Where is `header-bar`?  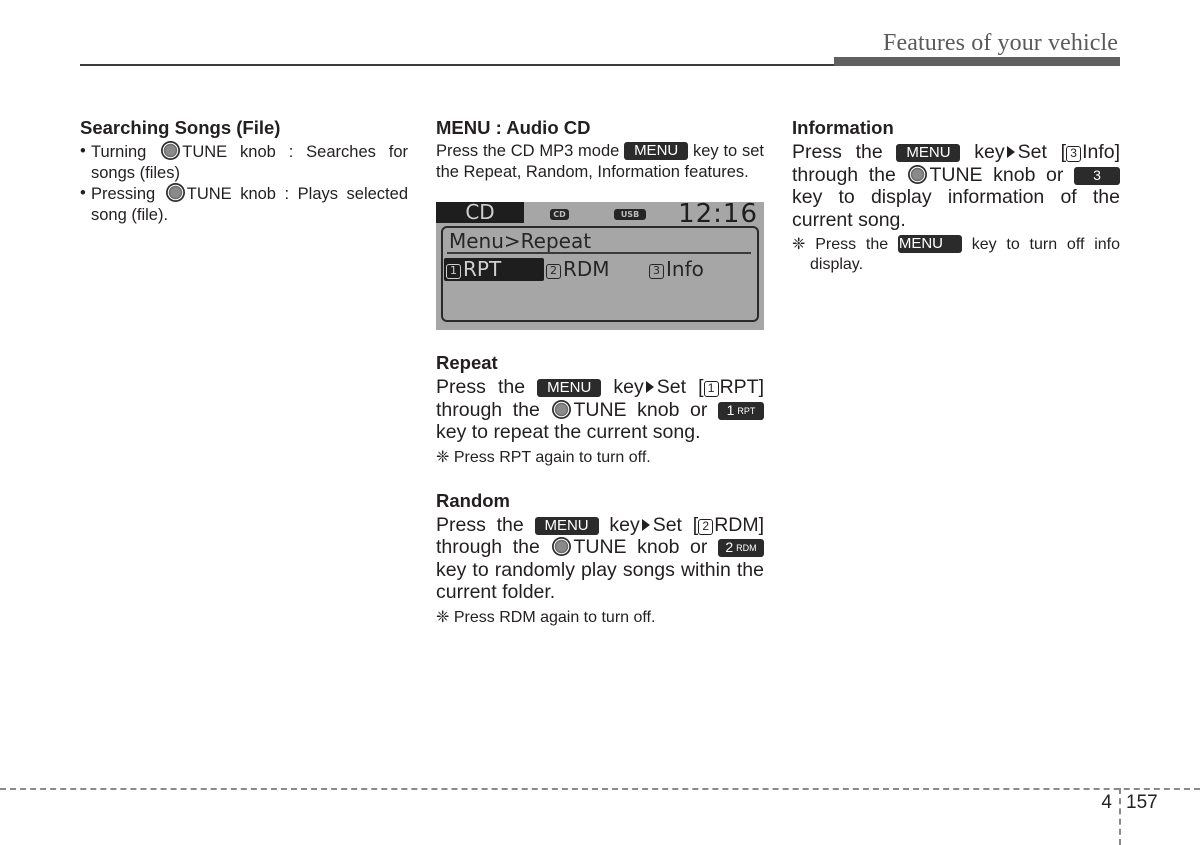 header-bar is located at coordinates (977, 61).